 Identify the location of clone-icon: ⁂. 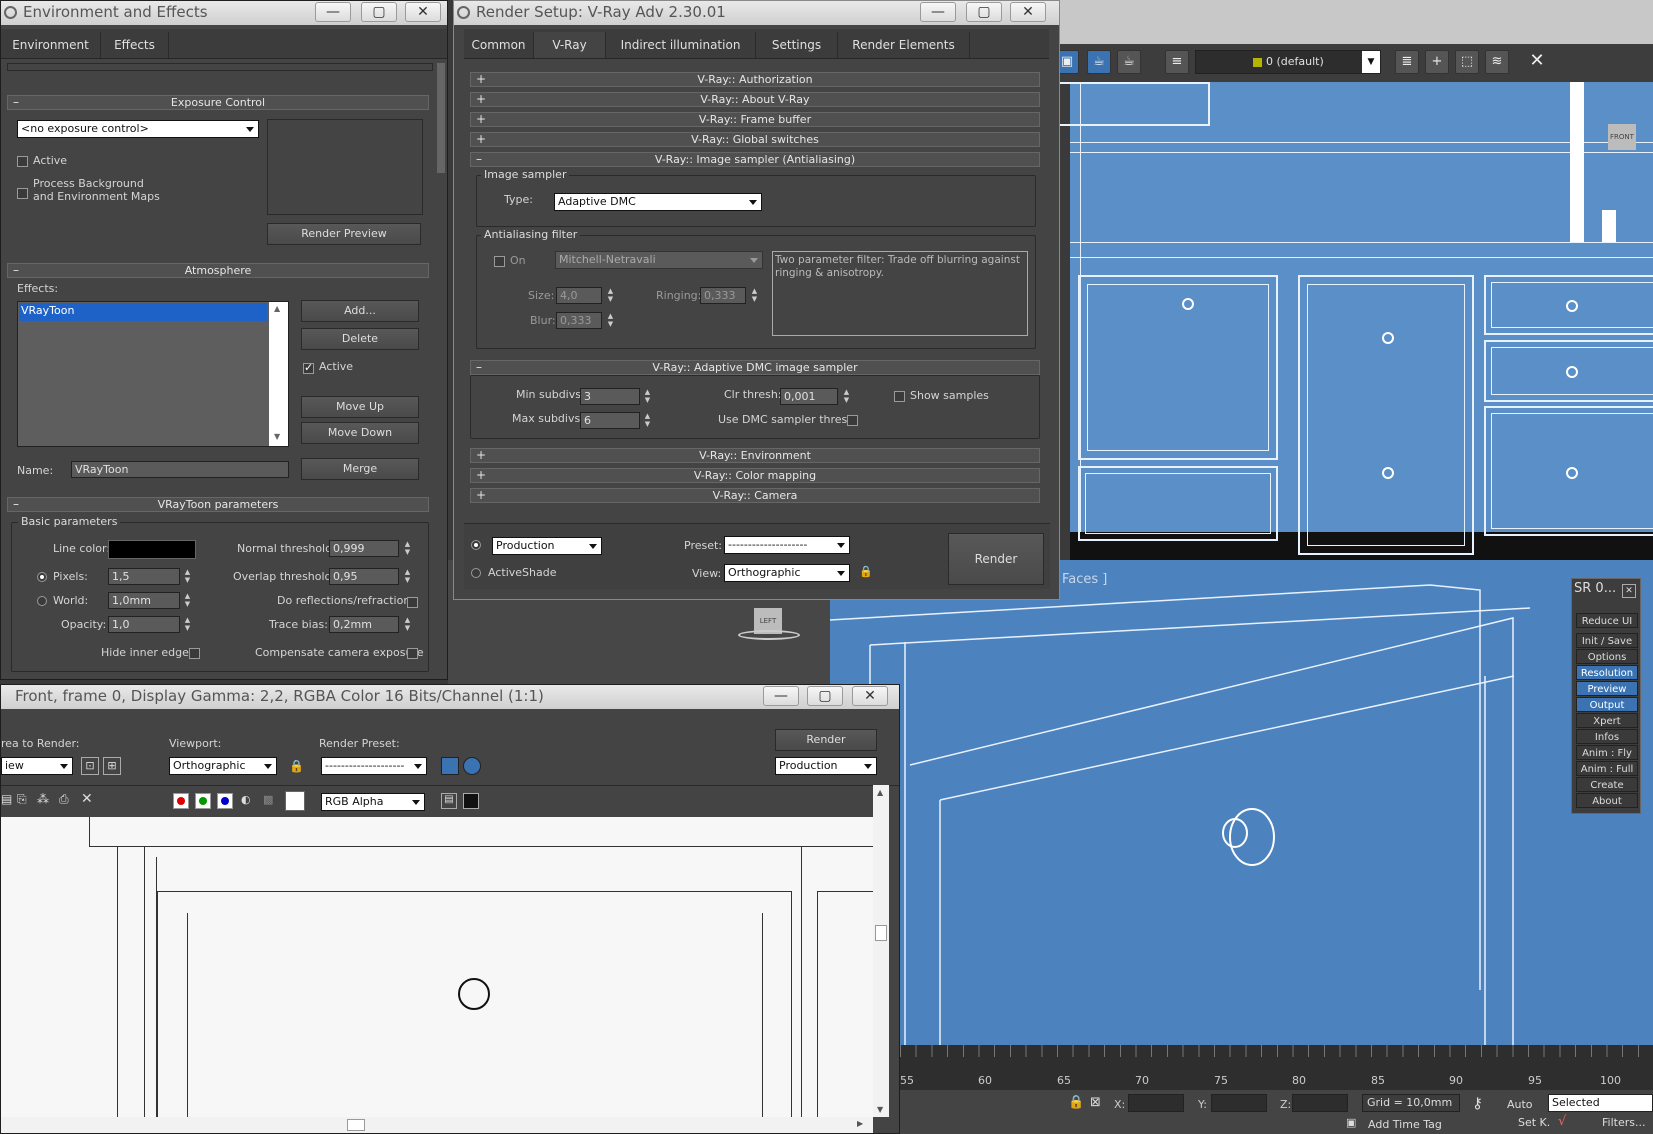
(43, 799).